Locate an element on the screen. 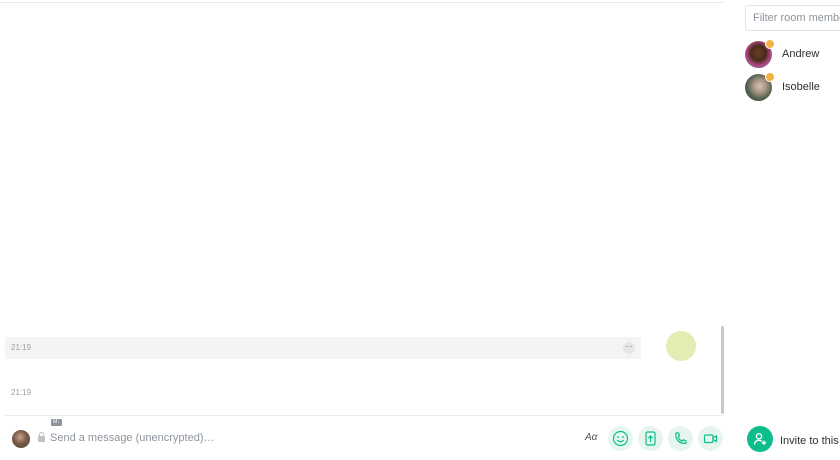 The height and width of the screenshot is (460, 840). emoji-button is located at coordinates (620, 438).